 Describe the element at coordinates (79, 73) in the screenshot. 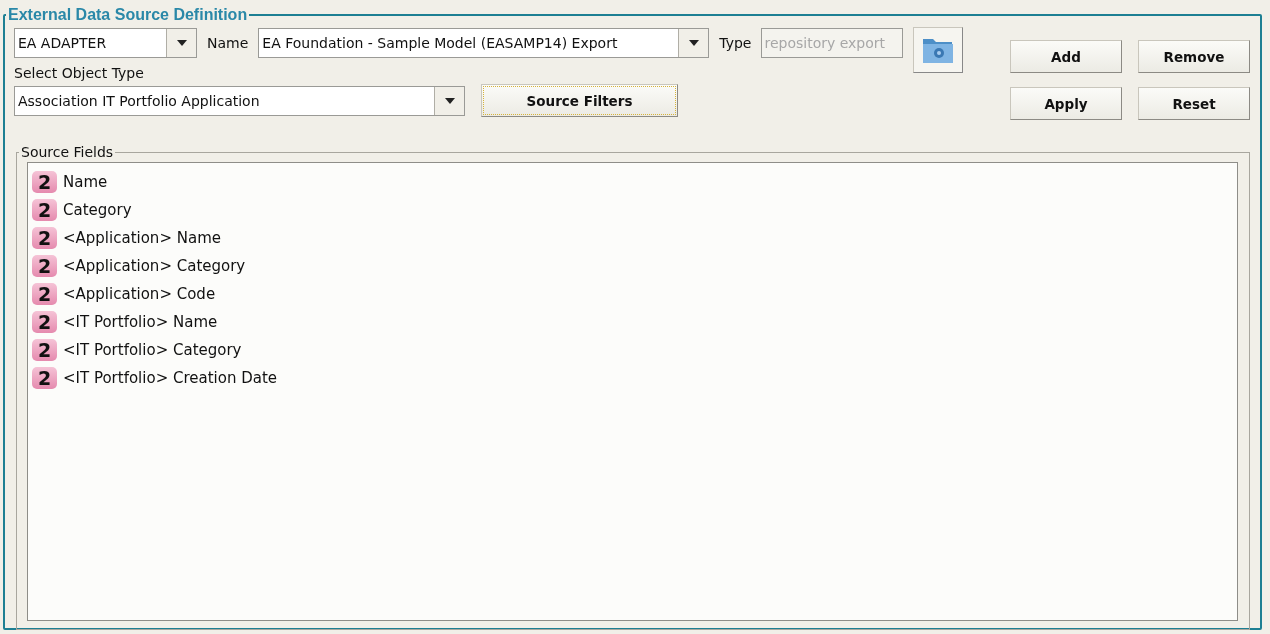

I see `object-type-label: Select Object Type` at that location.